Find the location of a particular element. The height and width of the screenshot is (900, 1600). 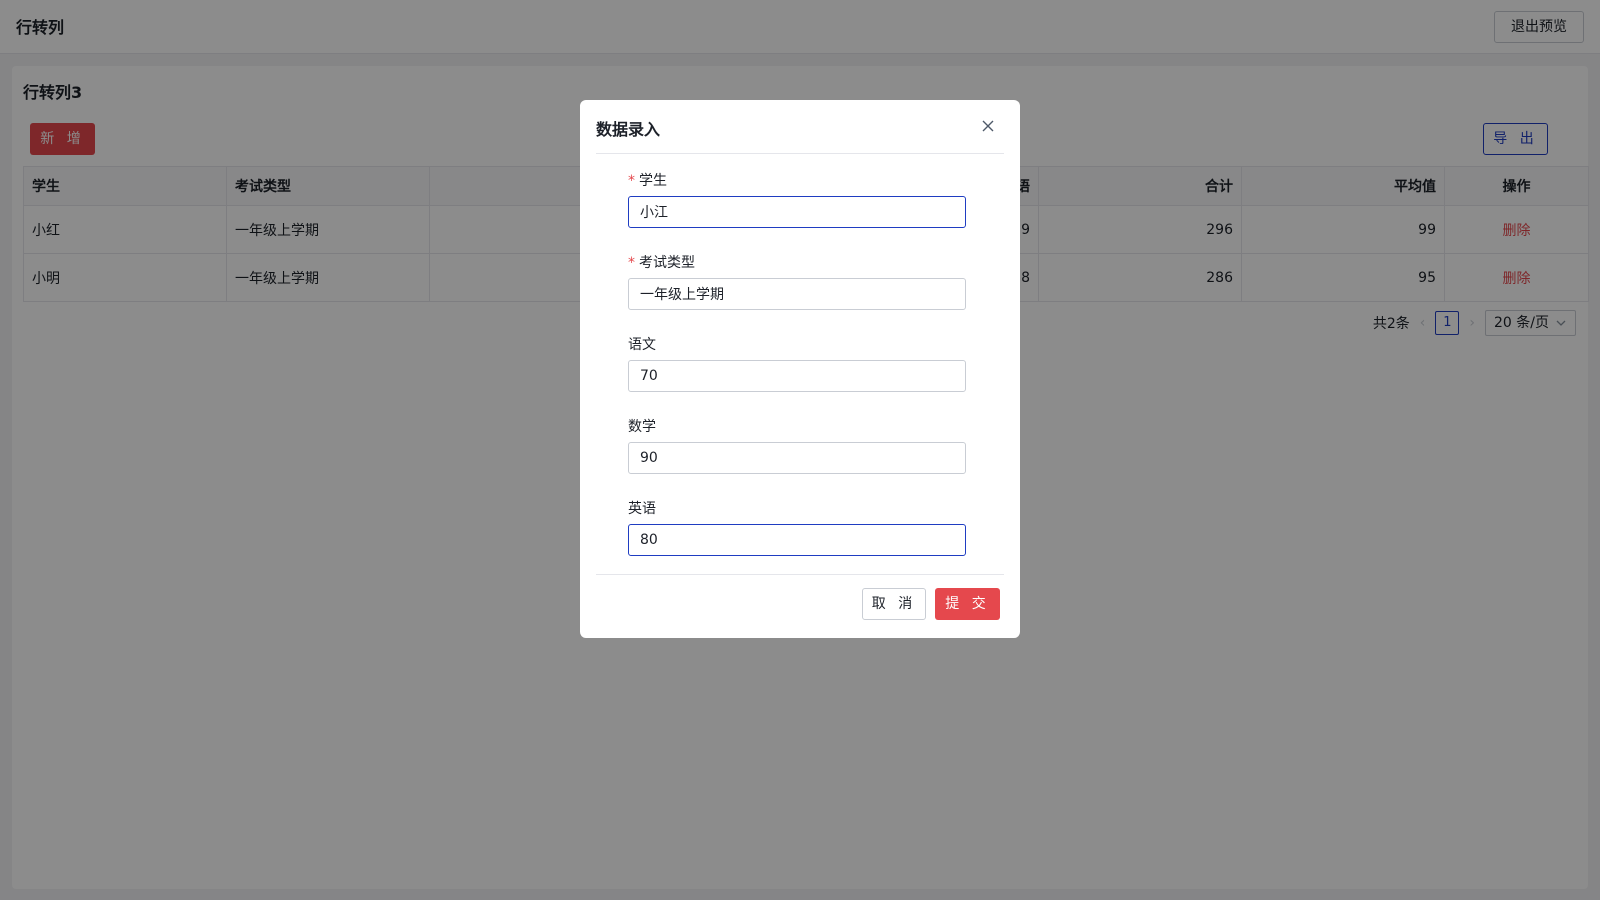

submit-button: 提 交 is located at coordinates (967, 604).